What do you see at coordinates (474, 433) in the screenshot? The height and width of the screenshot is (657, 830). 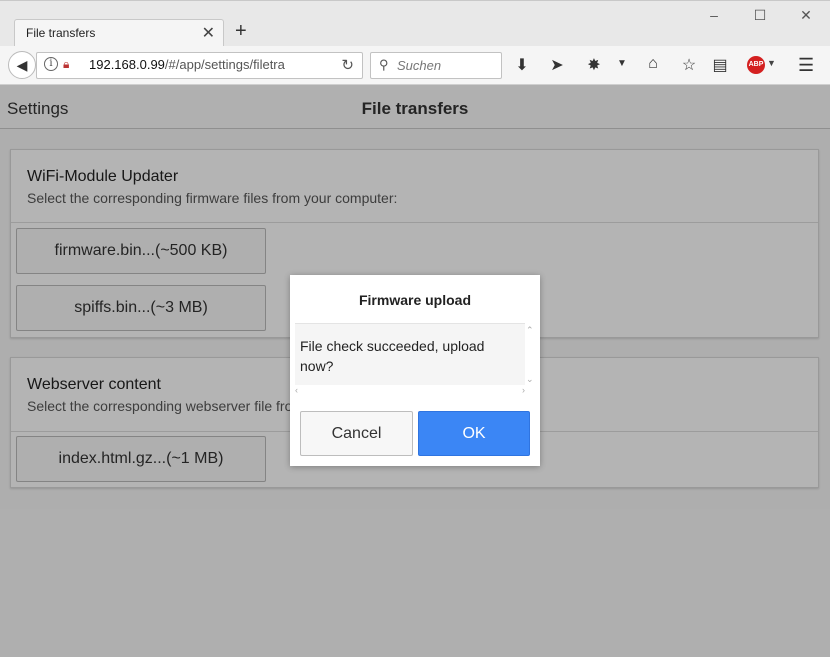 I see `ok-button: OK` at bounding box center [474, 433].